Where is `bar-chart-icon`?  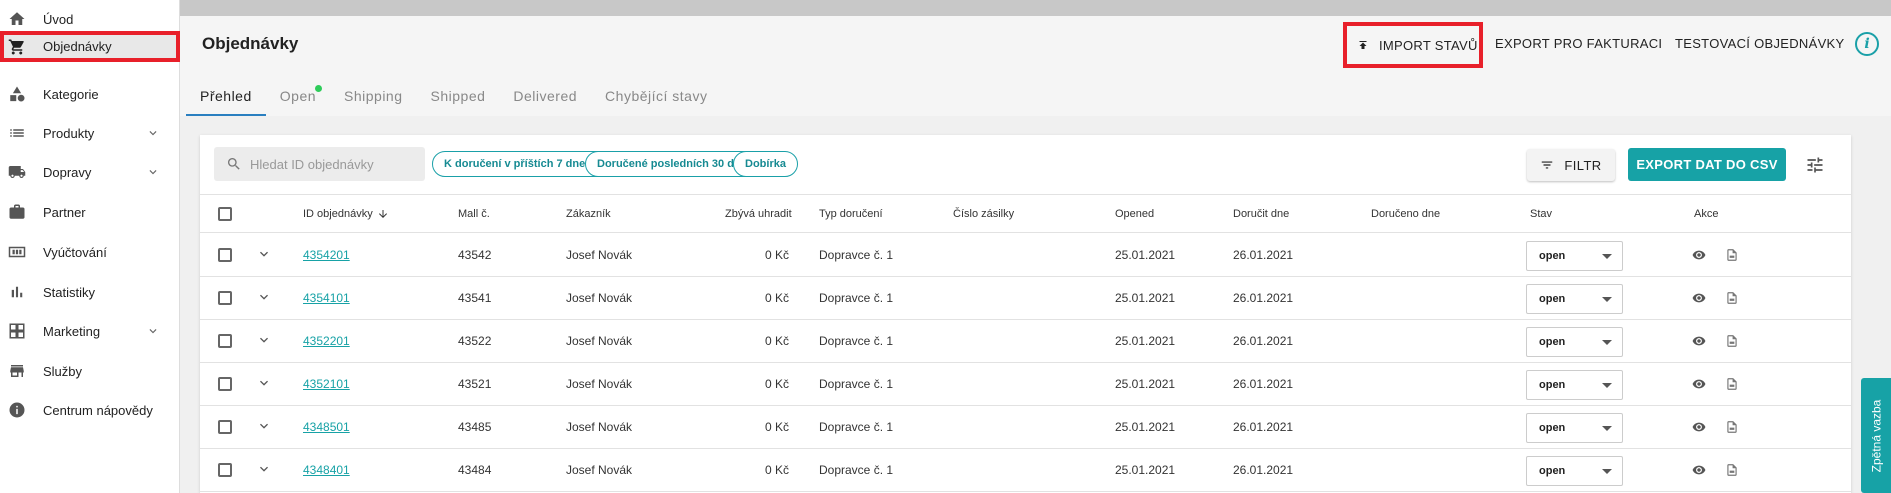
bar-chart-icon is located at coordinates (17, 292).